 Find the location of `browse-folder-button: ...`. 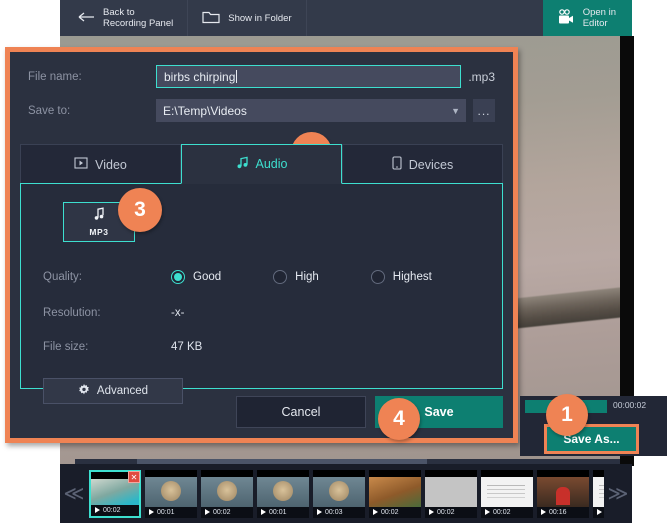

browse-folder-button: ... is located at coordinates (484, 110).